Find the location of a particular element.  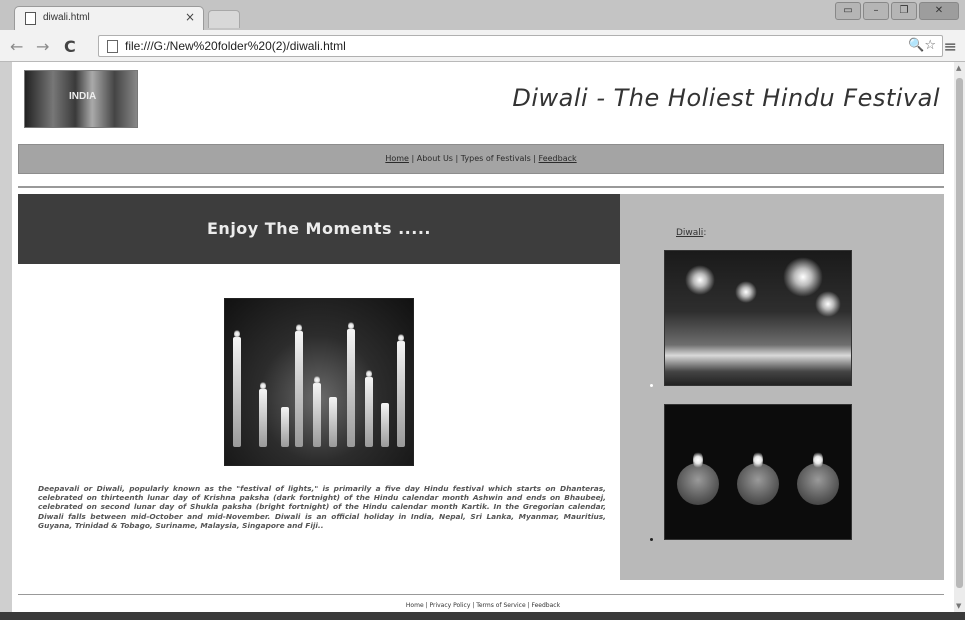

divider is located at coordinates (481, 187).